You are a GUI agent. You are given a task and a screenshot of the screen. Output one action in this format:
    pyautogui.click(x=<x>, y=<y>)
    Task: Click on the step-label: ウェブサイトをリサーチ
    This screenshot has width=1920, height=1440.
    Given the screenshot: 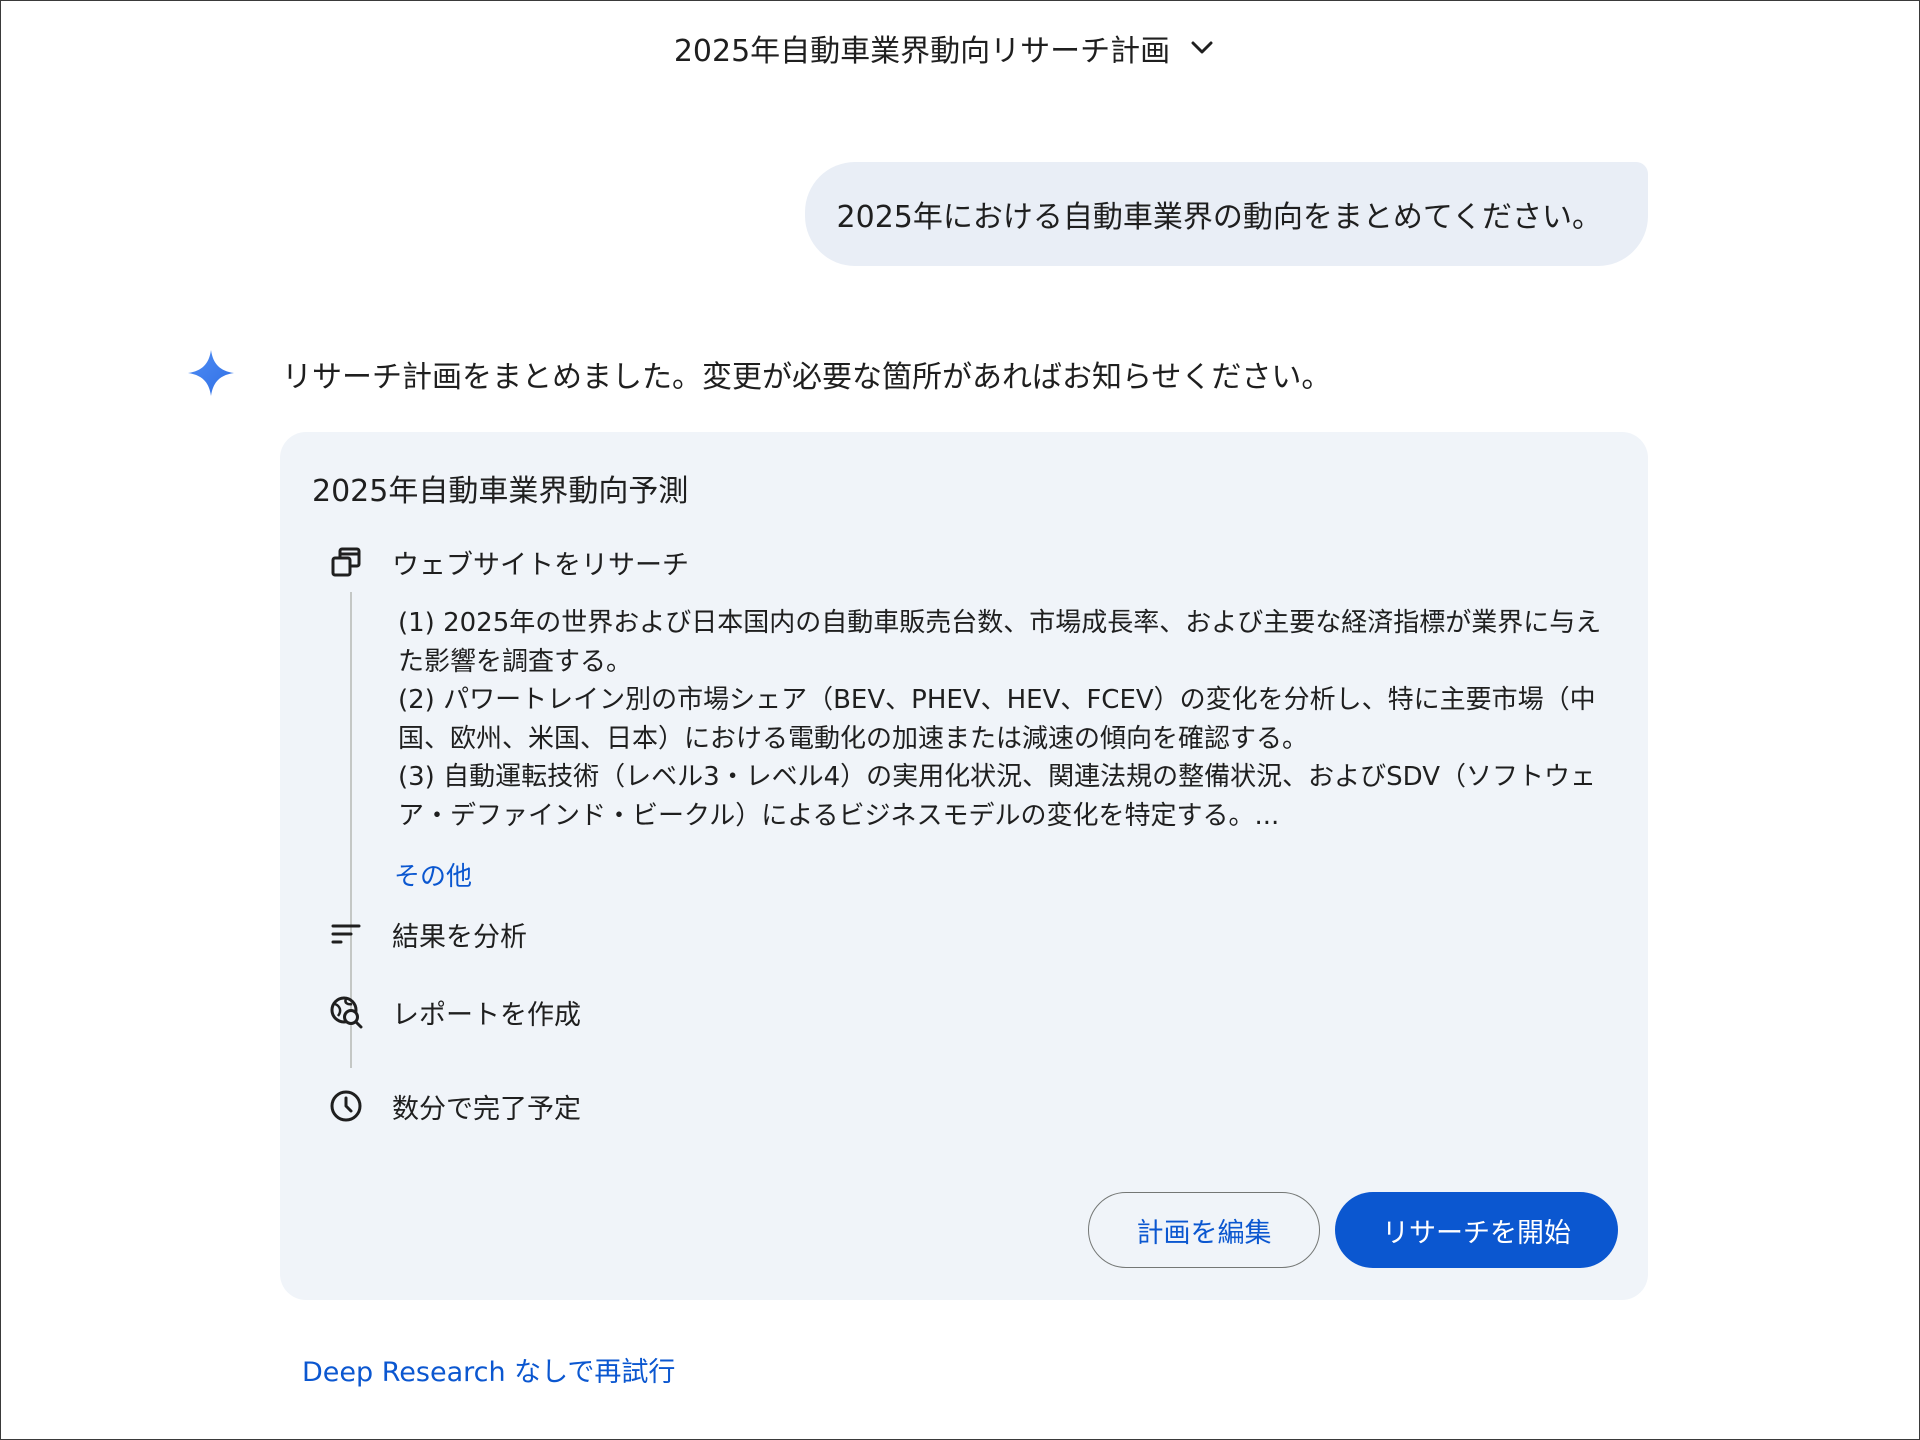 What is the action you would take?
    pyautogui.click(x=540, y=565)
    